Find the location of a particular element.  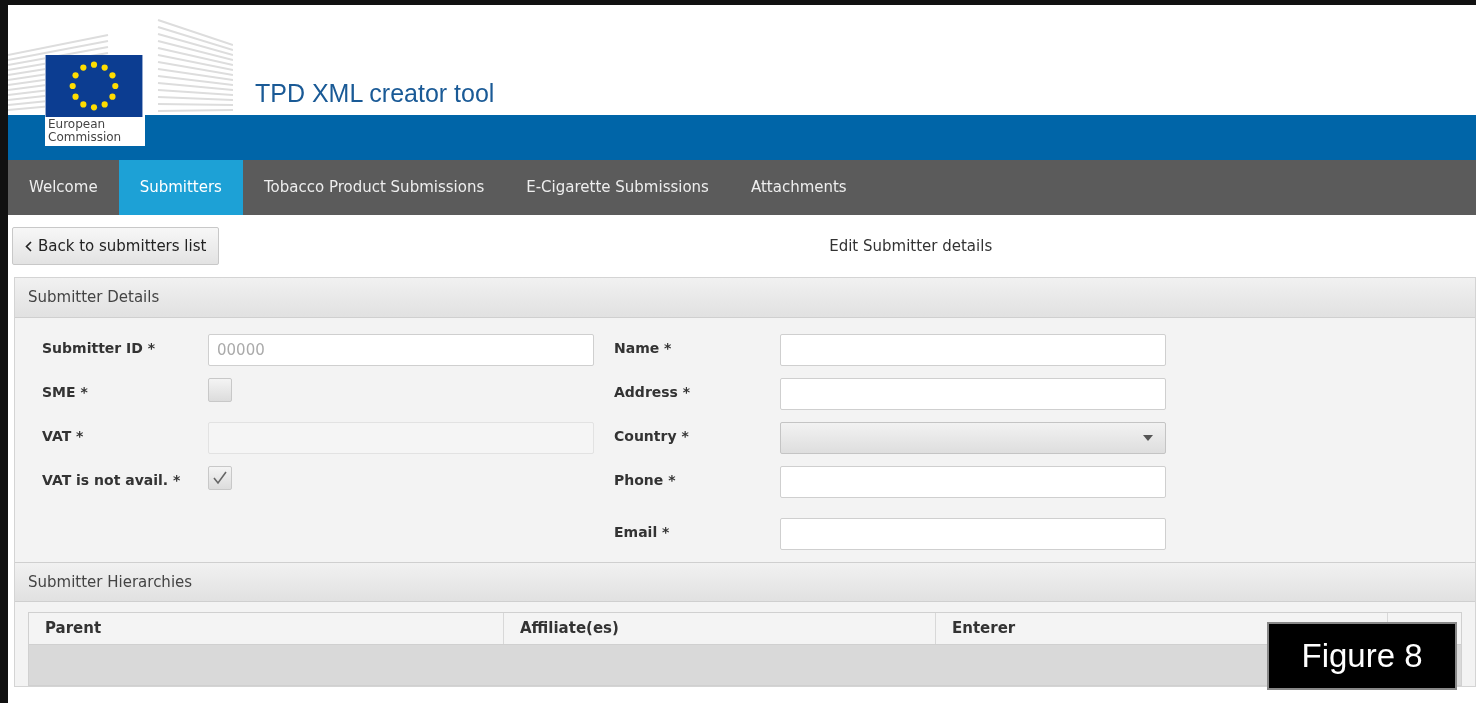

chevron-left-icon is located at coordinates (28, 246).